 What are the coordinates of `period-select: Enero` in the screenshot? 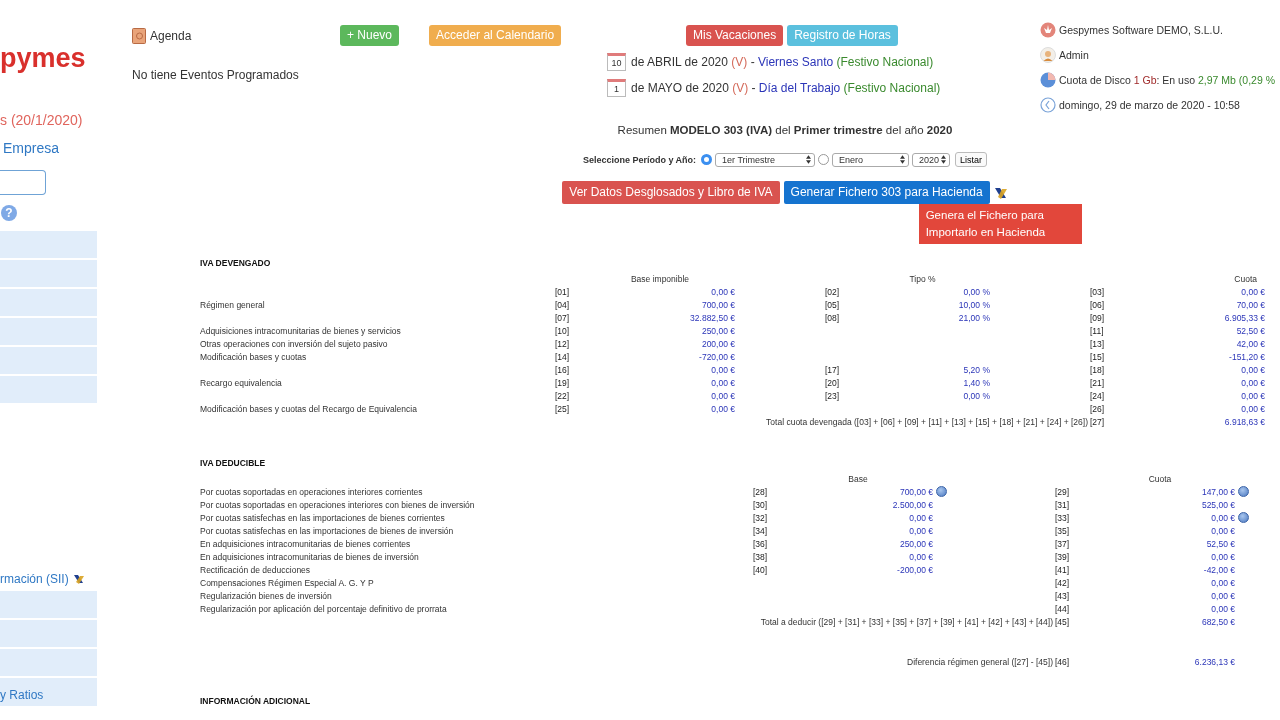 It's located at (871, 159).